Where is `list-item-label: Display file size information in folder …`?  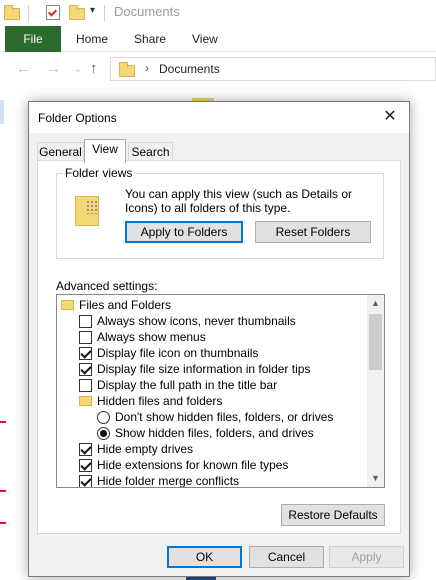
list-item-label: Display file size information in folder … is located at coordinates (204, 369).